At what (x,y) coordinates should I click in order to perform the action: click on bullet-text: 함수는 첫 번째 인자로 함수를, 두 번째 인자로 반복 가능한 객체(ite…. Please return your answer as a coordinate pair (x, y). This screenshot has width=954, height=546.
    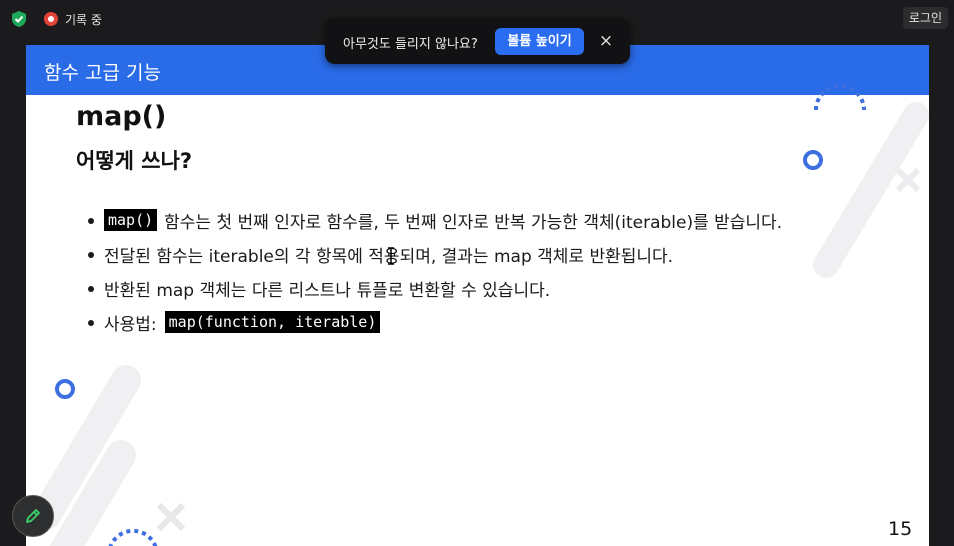
    Looking at the image, I should click on (473, 222).